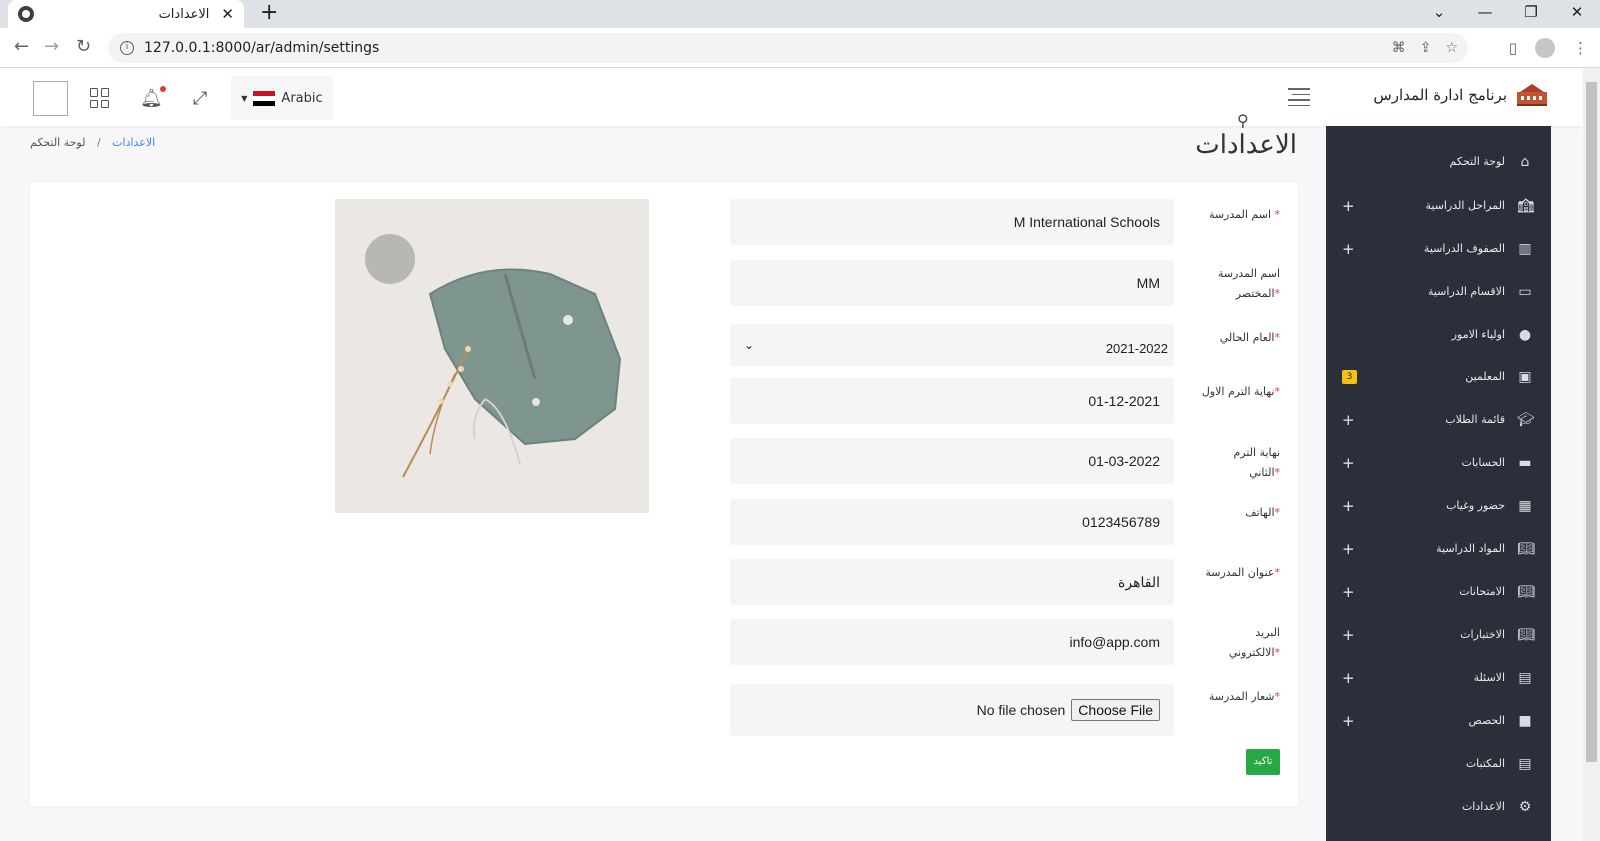 This screenshot has width=1600, height=841. I want to click on brand-name: برنامج ادارة المدارس, so click(1440, 95).